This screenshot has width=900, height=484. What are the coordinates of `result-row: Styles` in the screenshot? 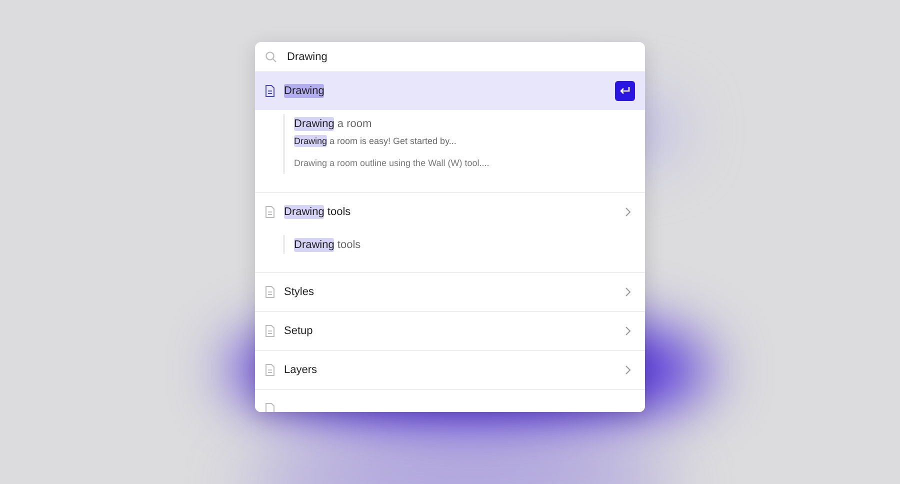 It's located at (450, 292).